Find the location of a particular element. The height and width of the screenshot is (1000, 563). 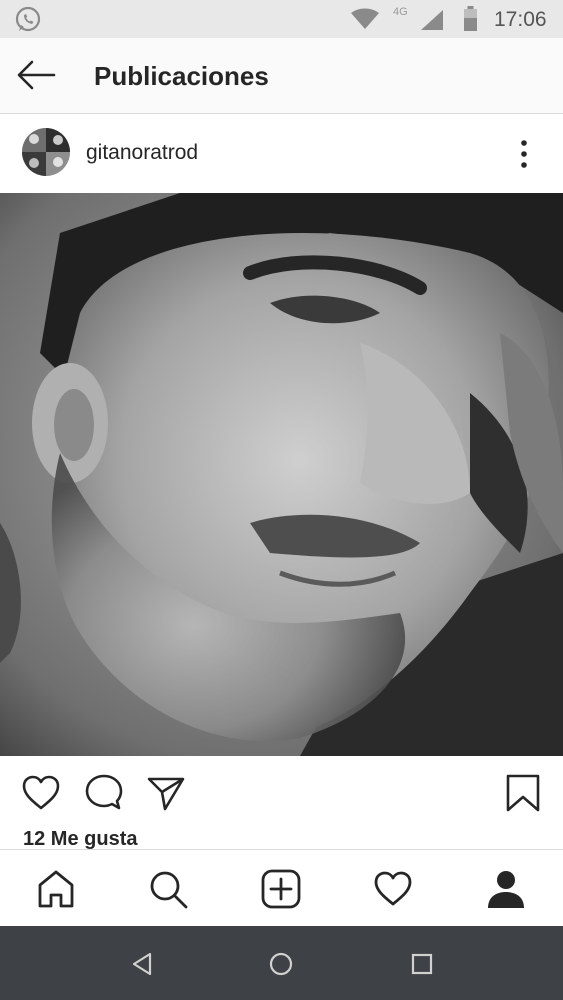

page-title: Publicaciones is located at coordinates (181, 76).